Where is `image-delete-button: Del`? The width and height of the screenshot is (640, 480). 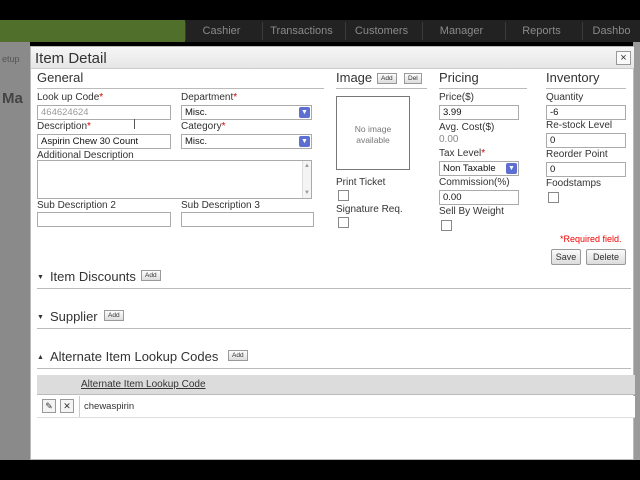 image-delete-button: Del is located at coordinates (413, 78).